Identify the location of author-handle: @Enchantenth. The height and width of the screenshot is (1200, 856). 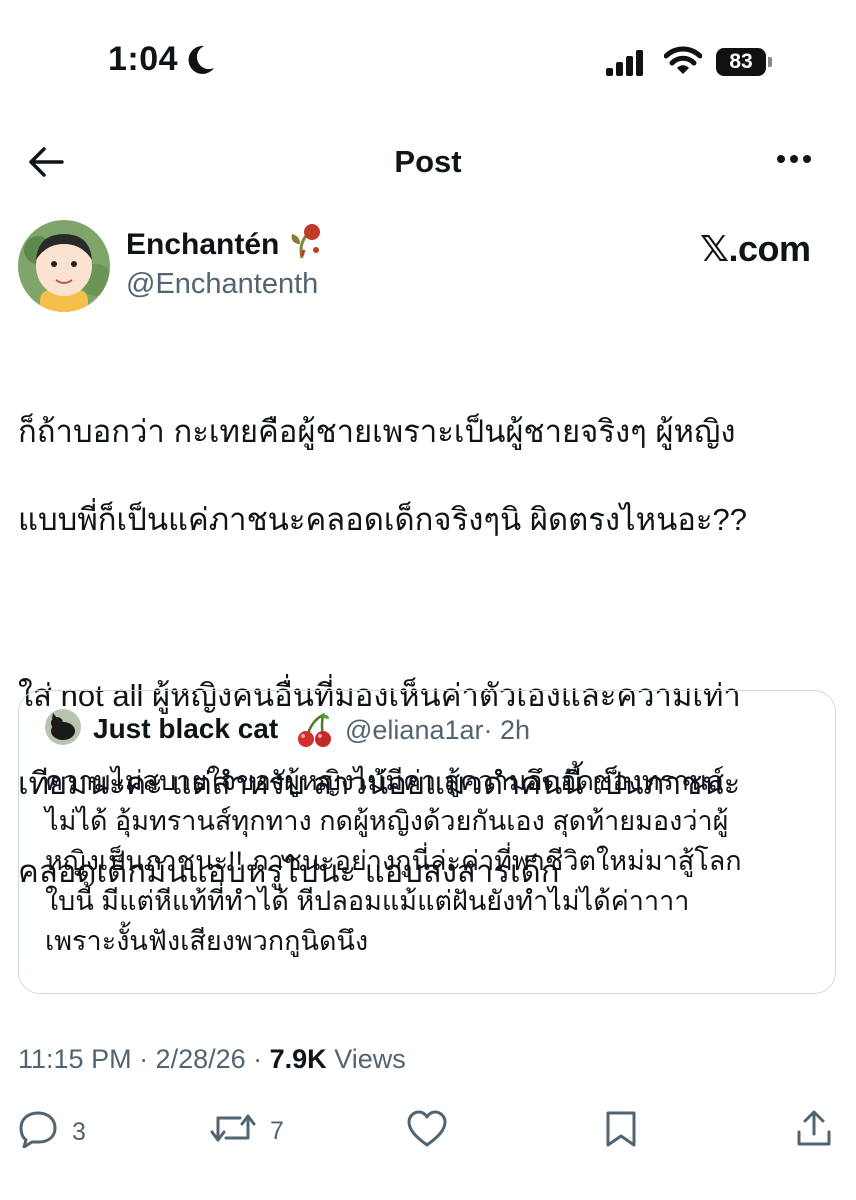
(222, 284).